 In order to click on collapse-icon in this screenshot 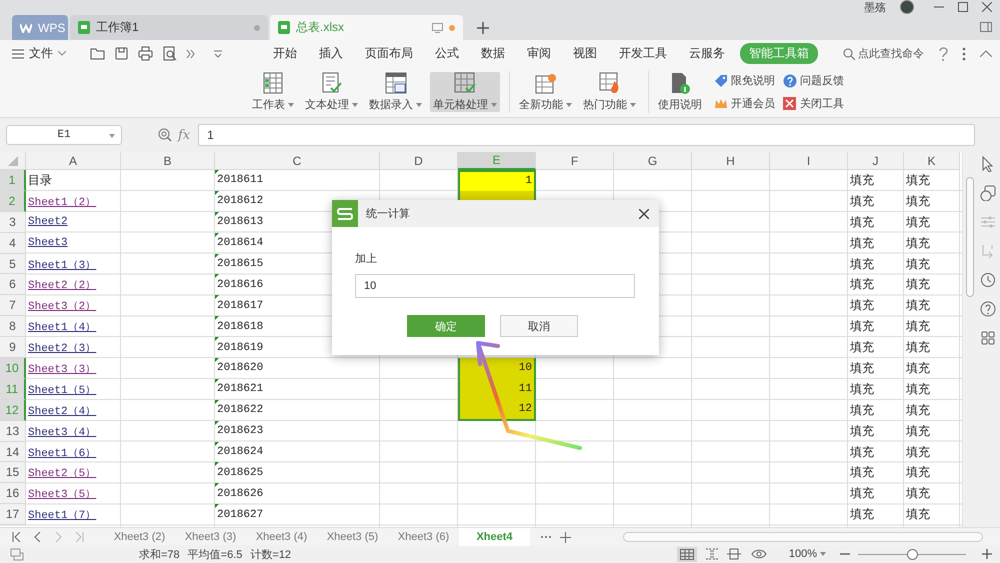, I will do `click(986, 53)`.